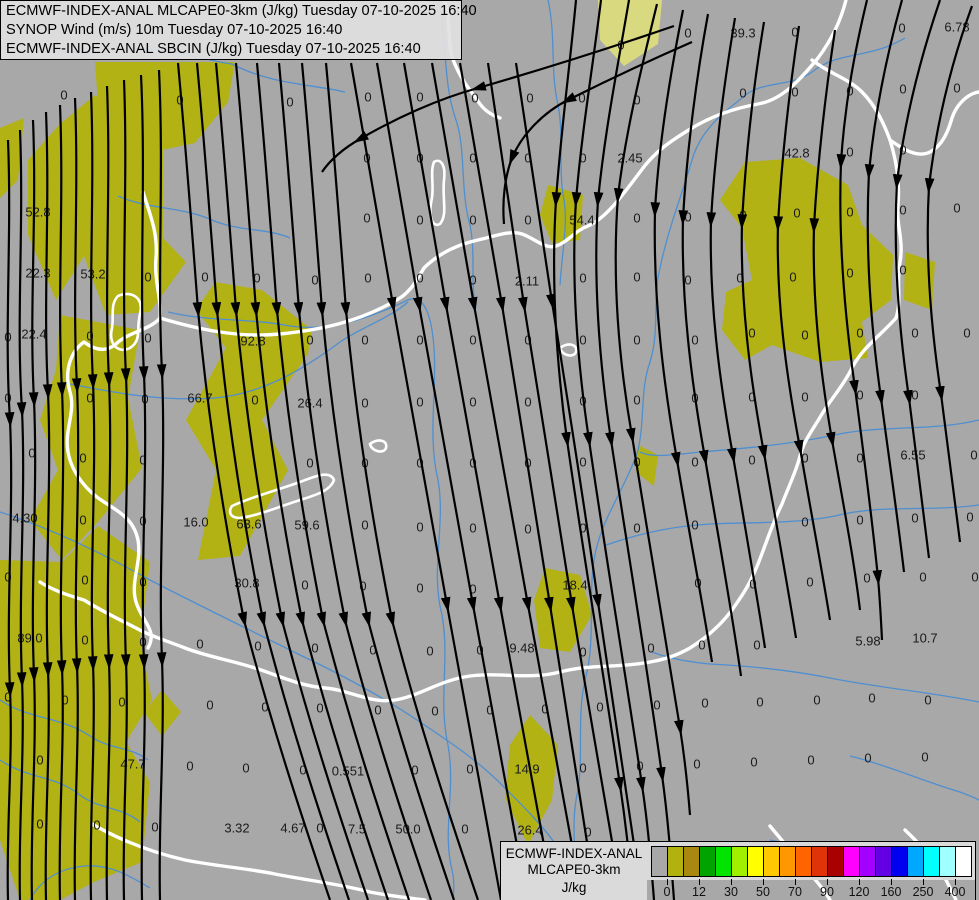 The height and width of the screenshot is (900, 979). Describe the element at coordinates (795, 892) in the screenshot. I see `legend-tick-label: 70` at that location.